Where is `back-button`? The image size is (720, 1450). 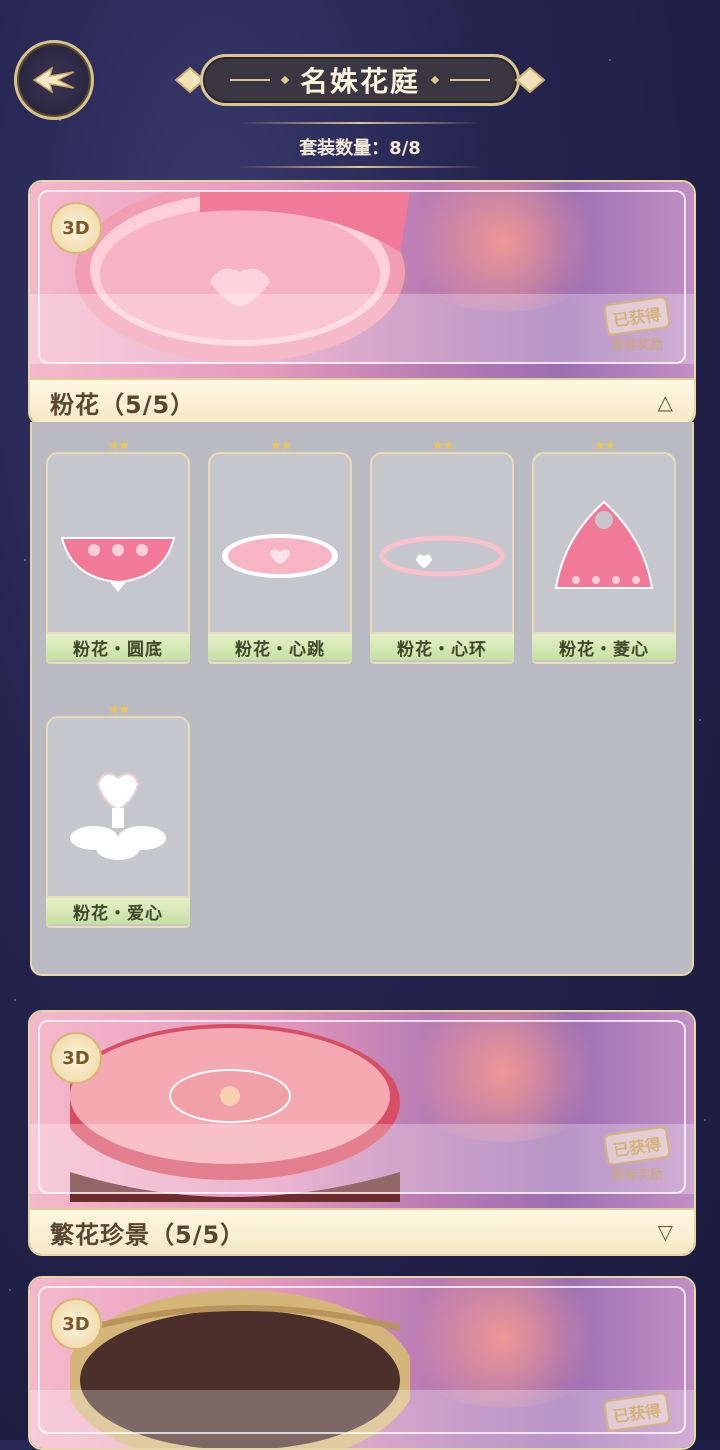 back-button is located at coordinates (54, 80).